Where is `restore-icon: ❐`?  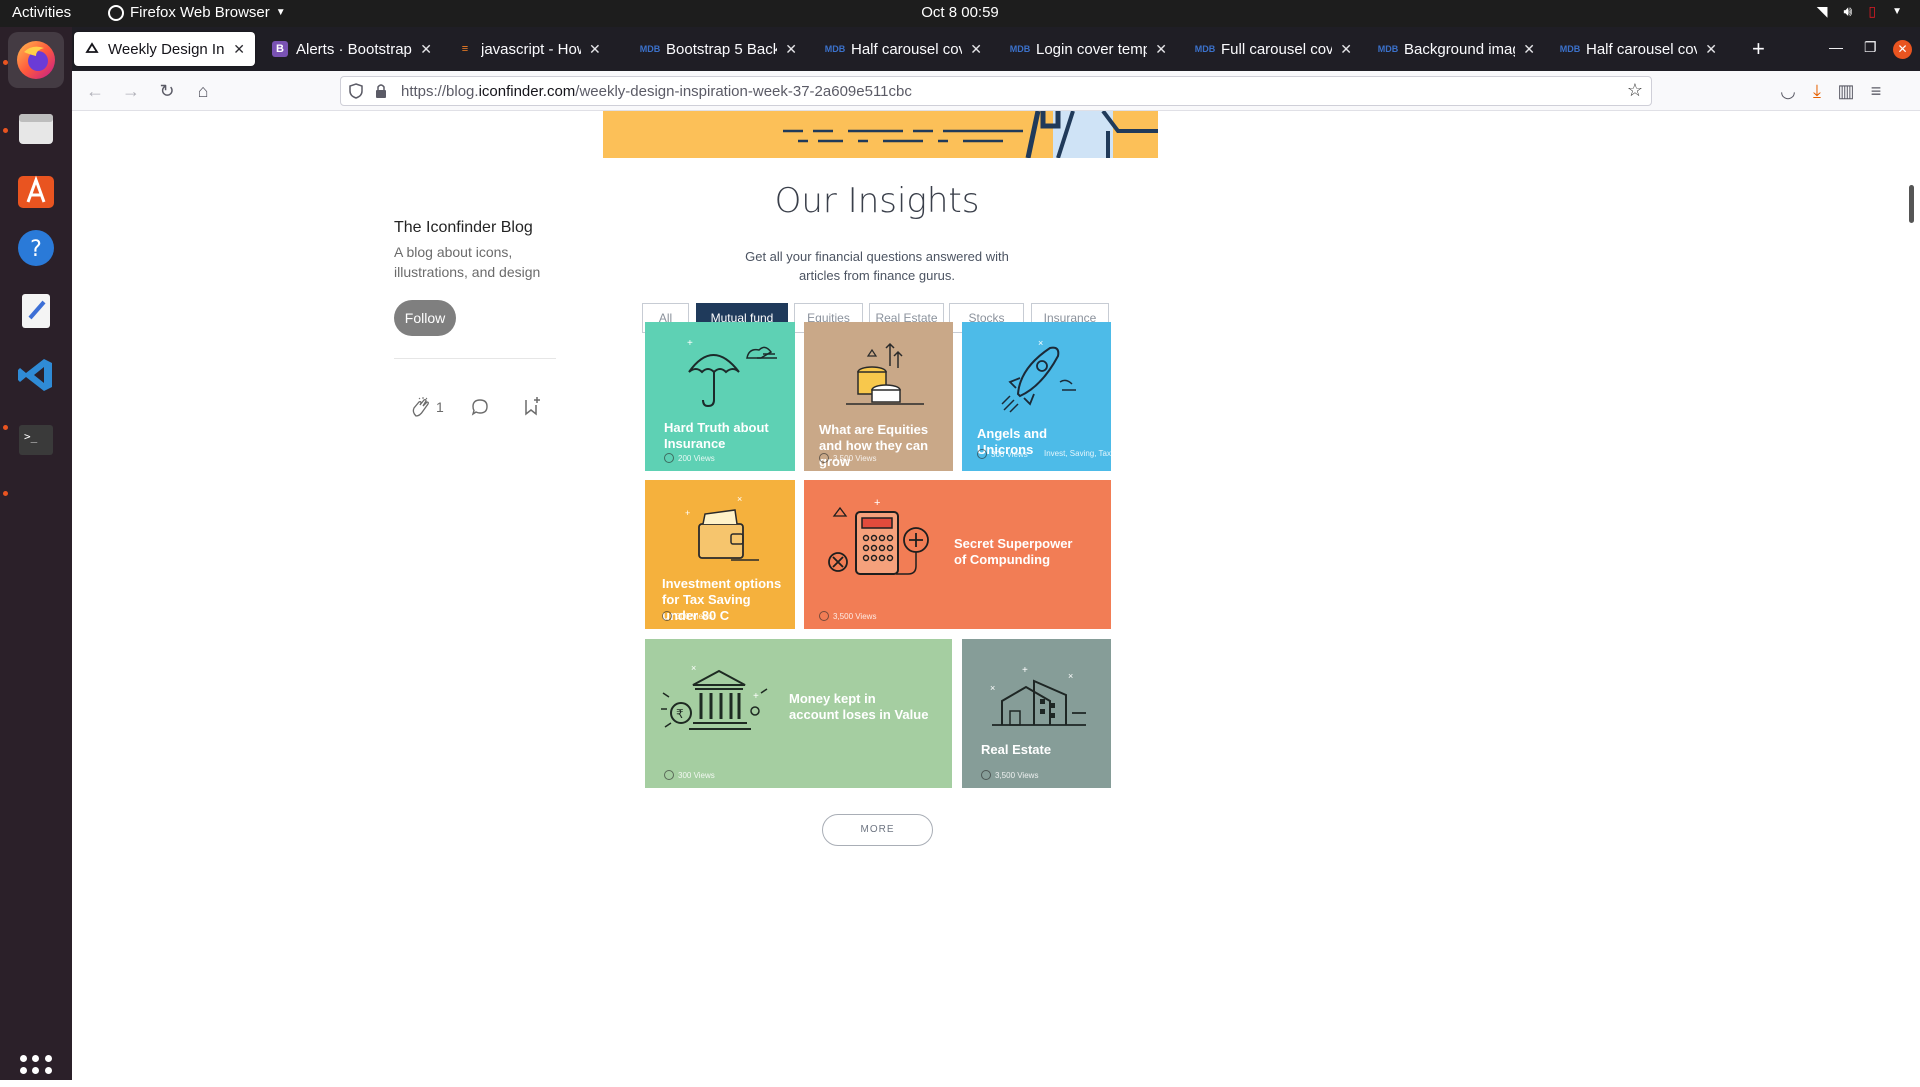 restore-icon: ❐ is located at coordinates (1870, 47).